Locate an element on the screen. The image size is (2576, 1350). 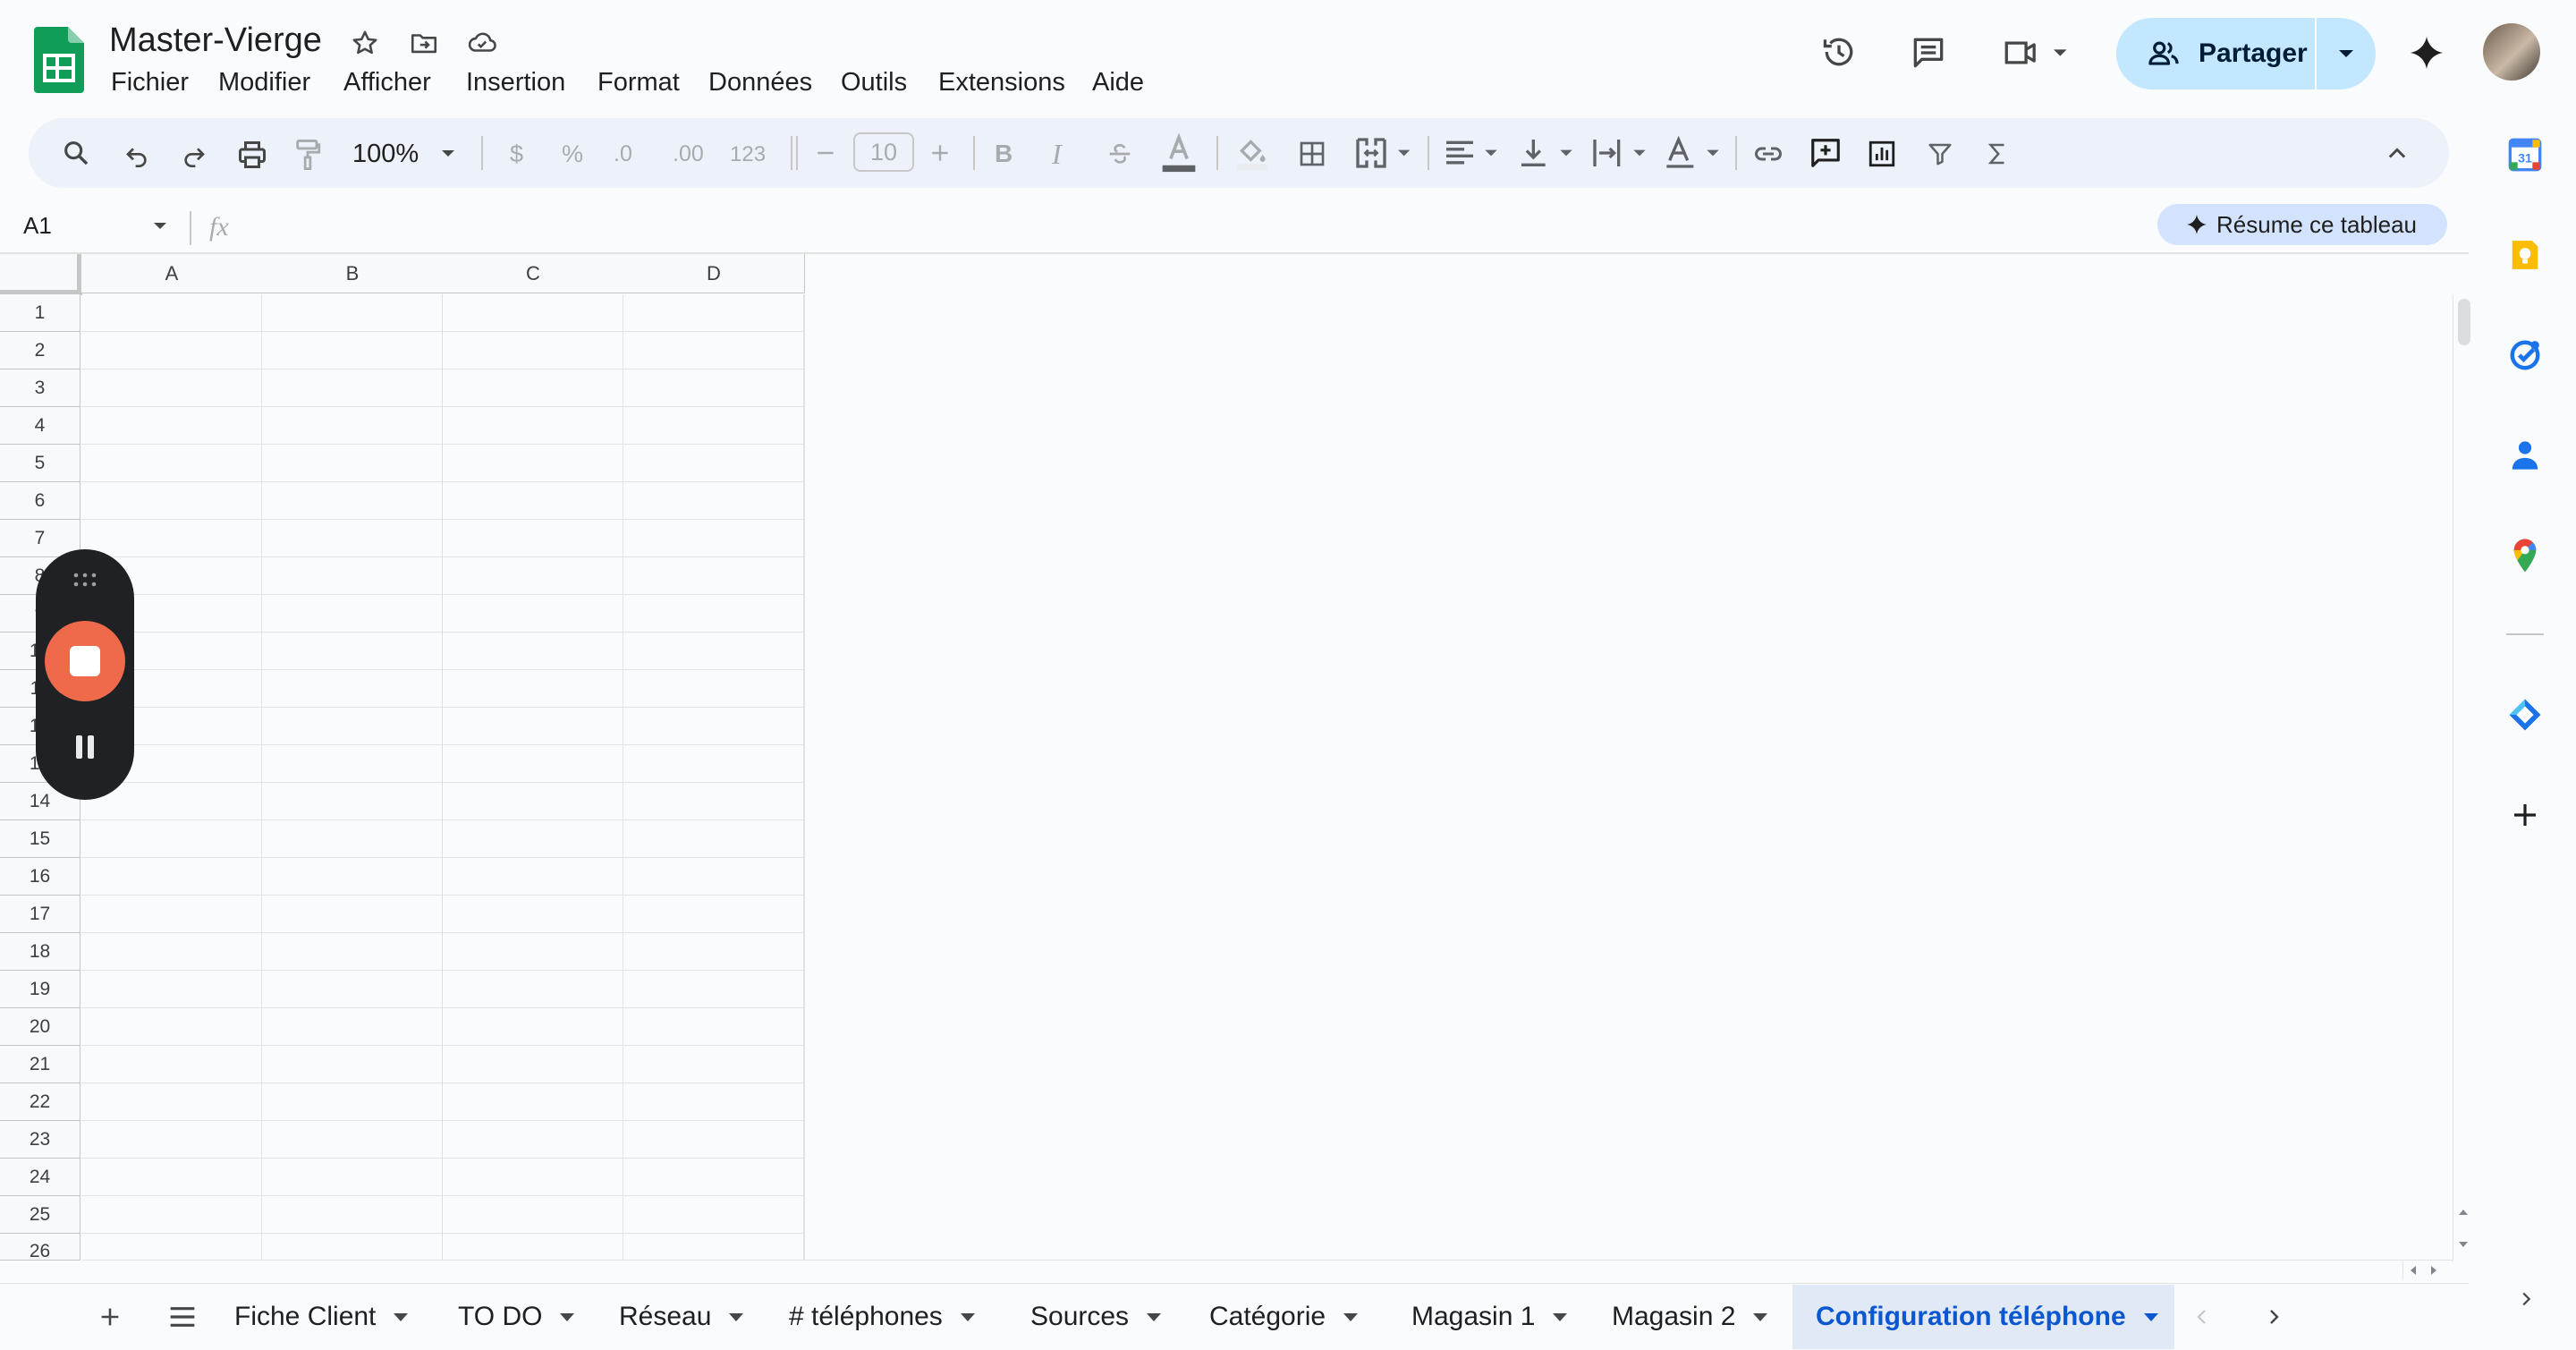
paint-format-icon is located at coordinates (308, 154).